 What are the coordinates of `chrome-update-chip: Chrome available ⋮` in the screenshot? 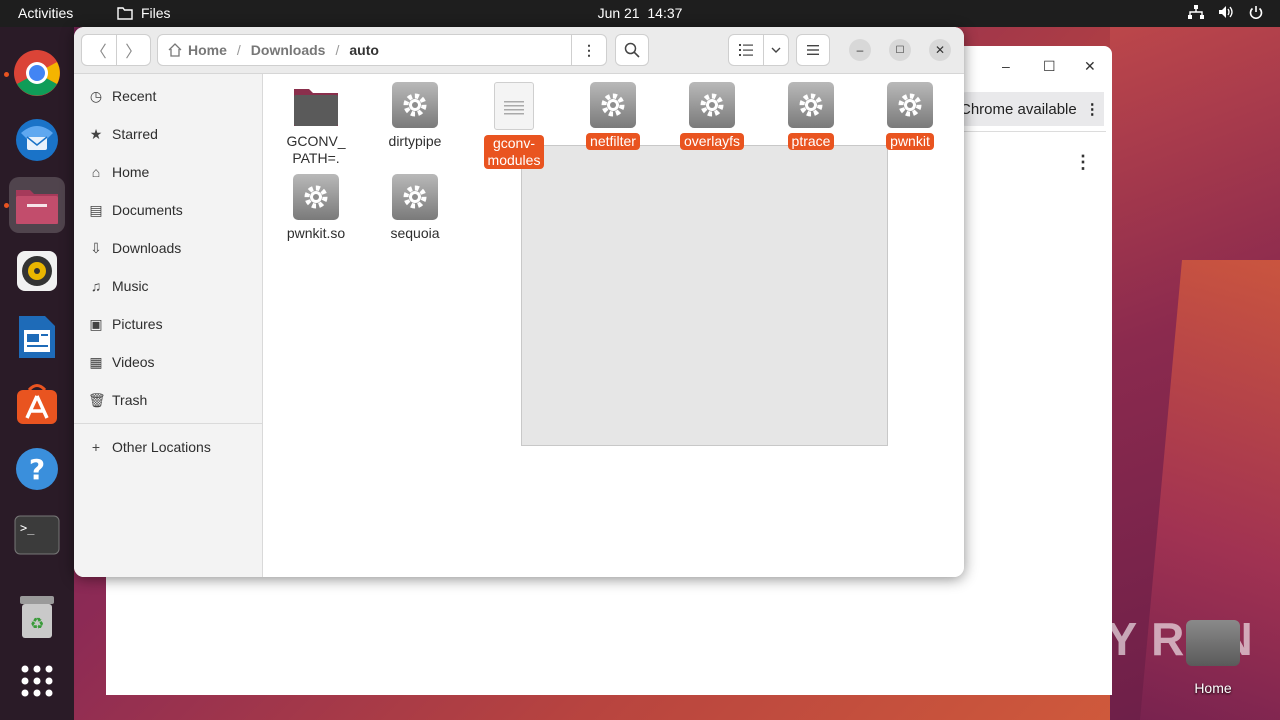 It's located at (1027, 109).